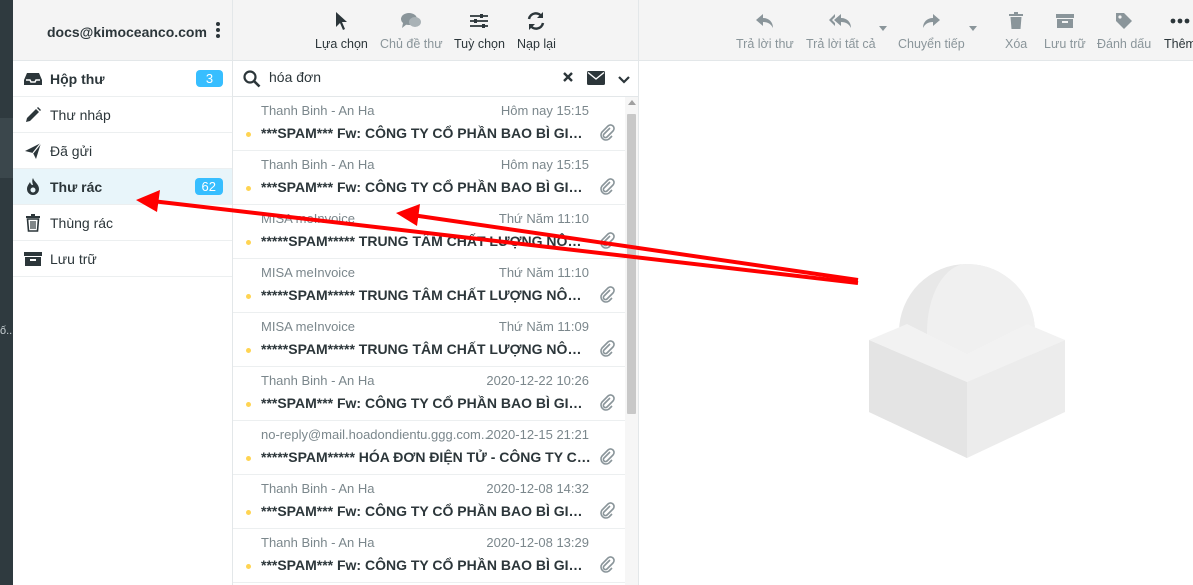 Image resolution: width=1193 pixels, height=585 pixels. Describe the element at coordinates (931, 21) in the screenshot. I see `forward-icon` at that location.